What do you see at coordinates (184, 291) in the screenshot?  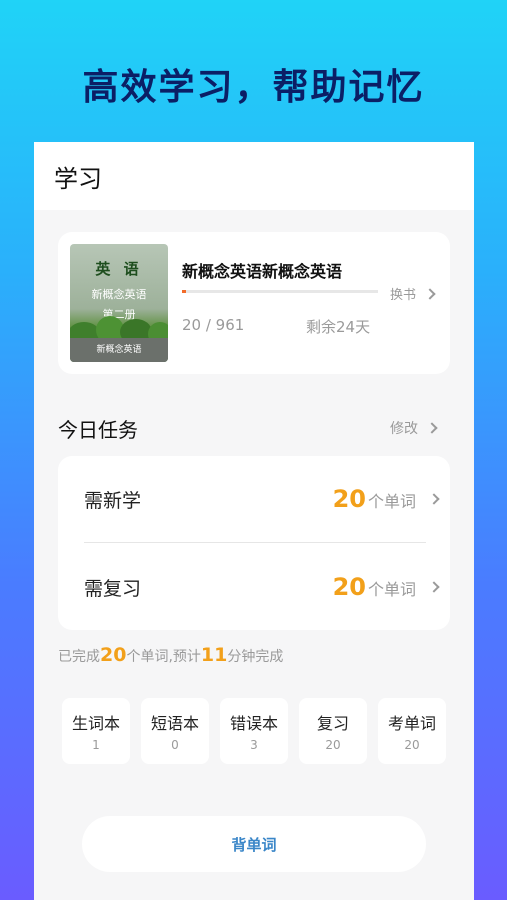 I see `book-progress-fill` at bounding box center [184, 291].